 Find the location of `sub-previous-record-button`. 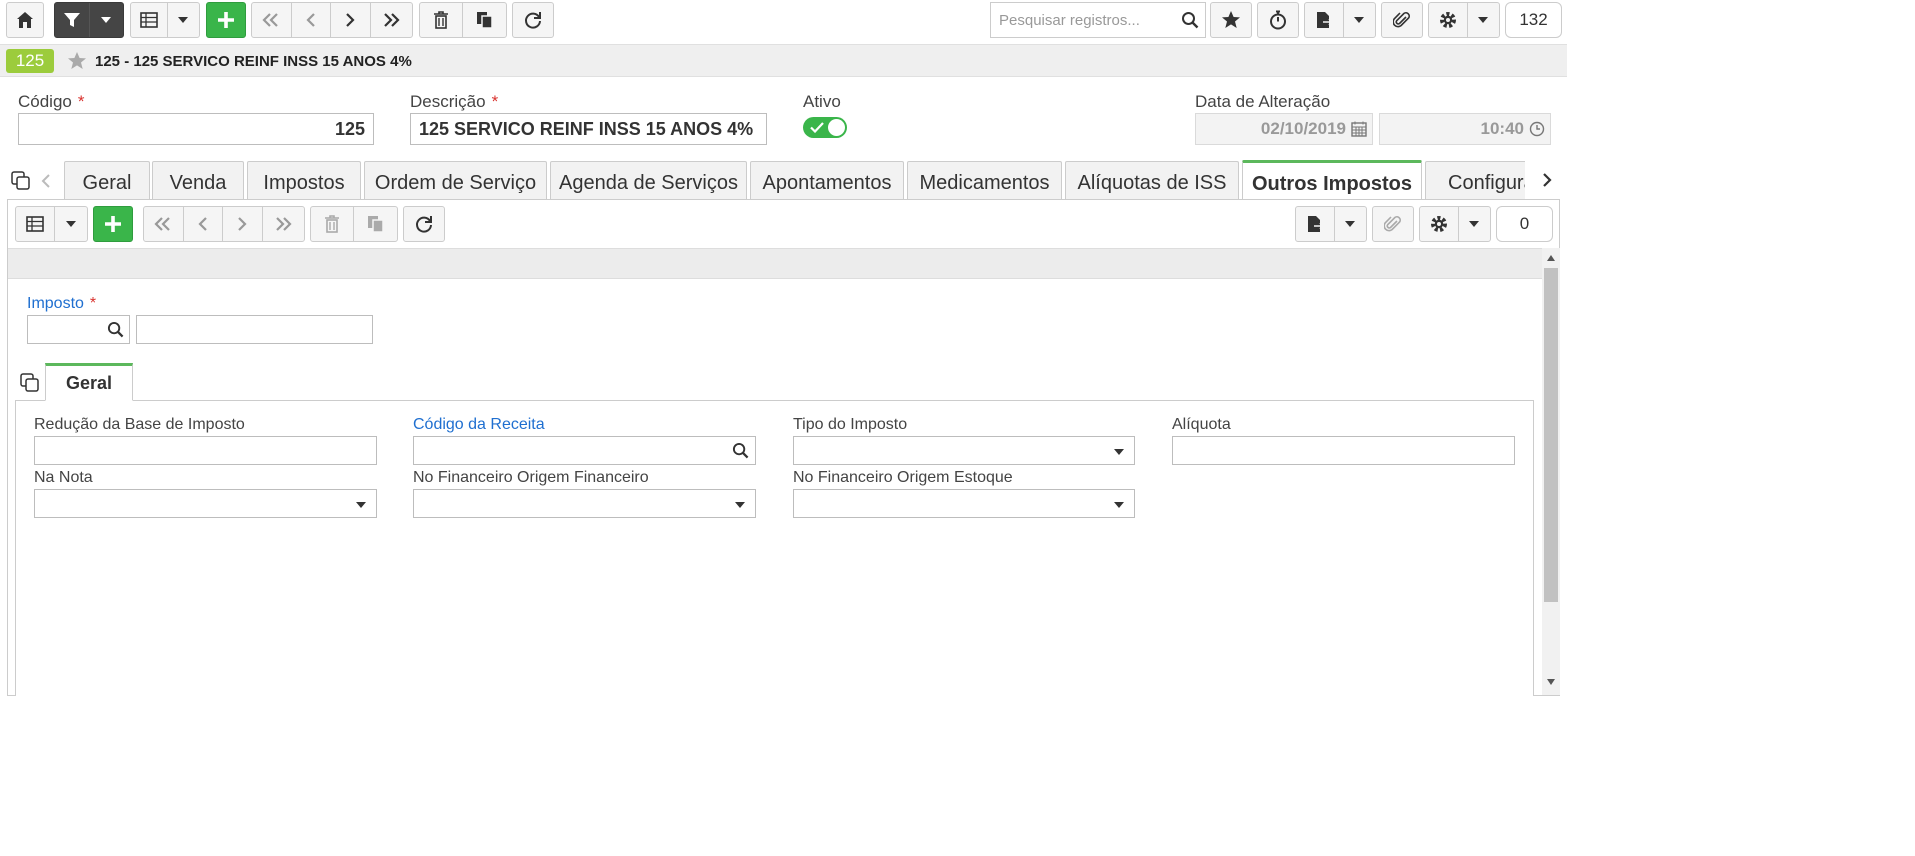

sub-previous-record-button is located at coordinates (204, 224).